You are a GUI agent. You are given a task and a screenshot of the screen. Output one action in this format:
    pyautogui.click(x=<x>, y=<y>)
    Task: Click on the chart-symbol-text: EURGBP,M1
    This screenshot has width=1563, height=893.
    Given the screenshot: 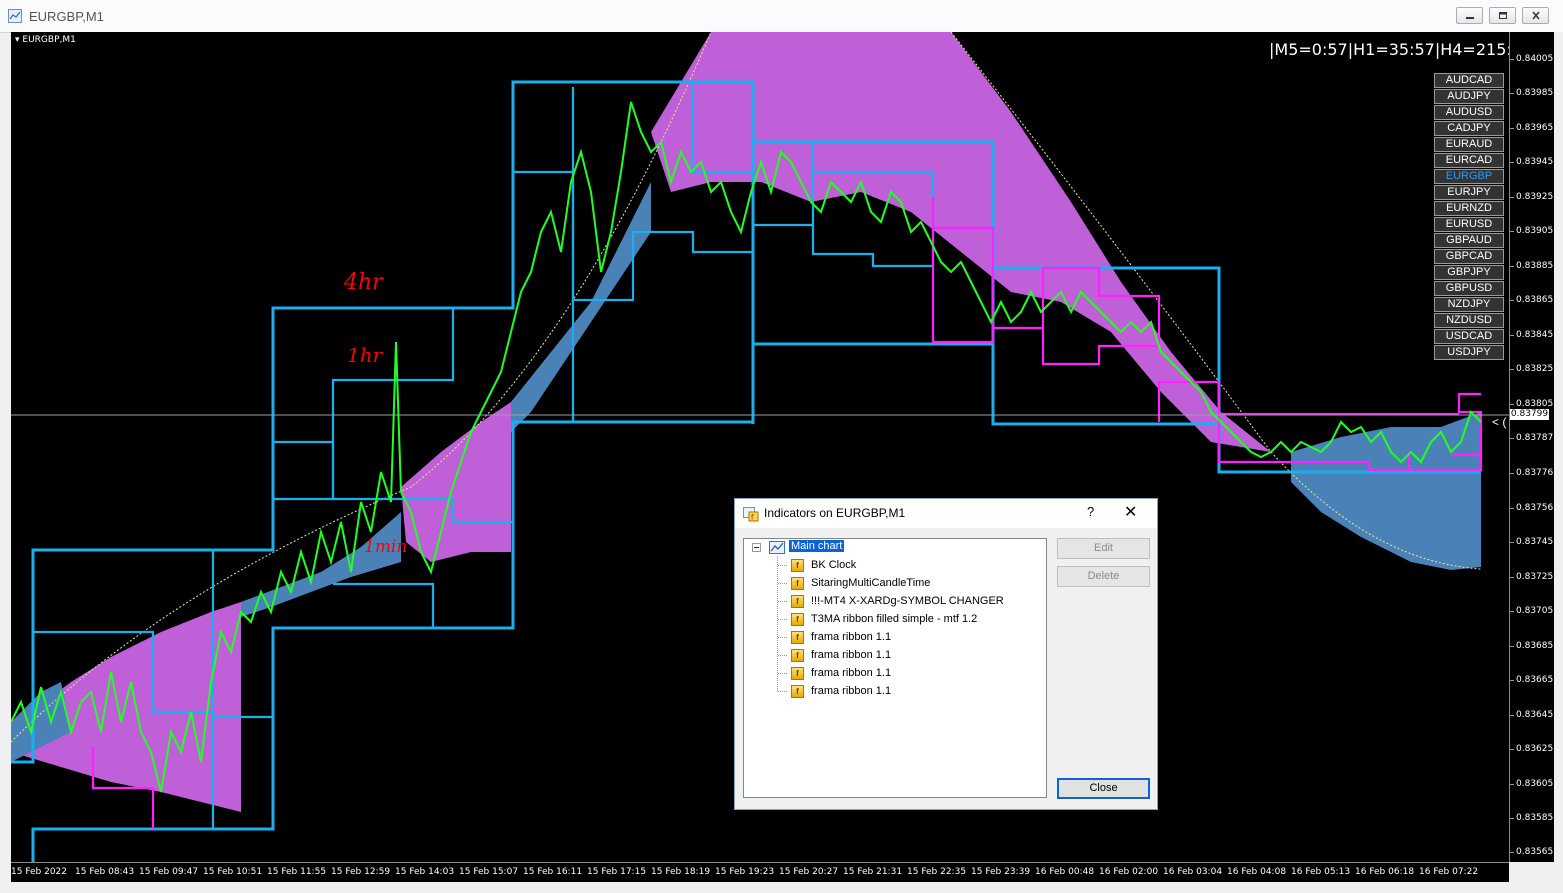 What is the action you would take?
    pyautogui.click(x=49, y=40)
    